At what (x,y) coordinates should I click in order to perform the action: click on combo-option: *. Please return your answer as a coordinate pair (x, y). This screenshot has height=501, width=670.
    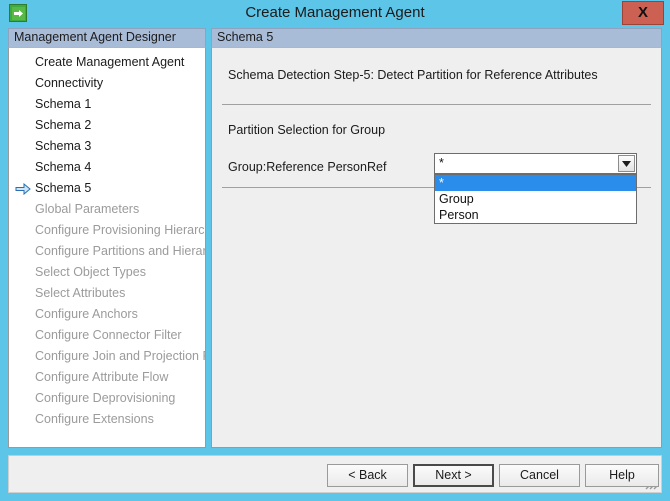
    Looking at the image, I should click on (535, 183).